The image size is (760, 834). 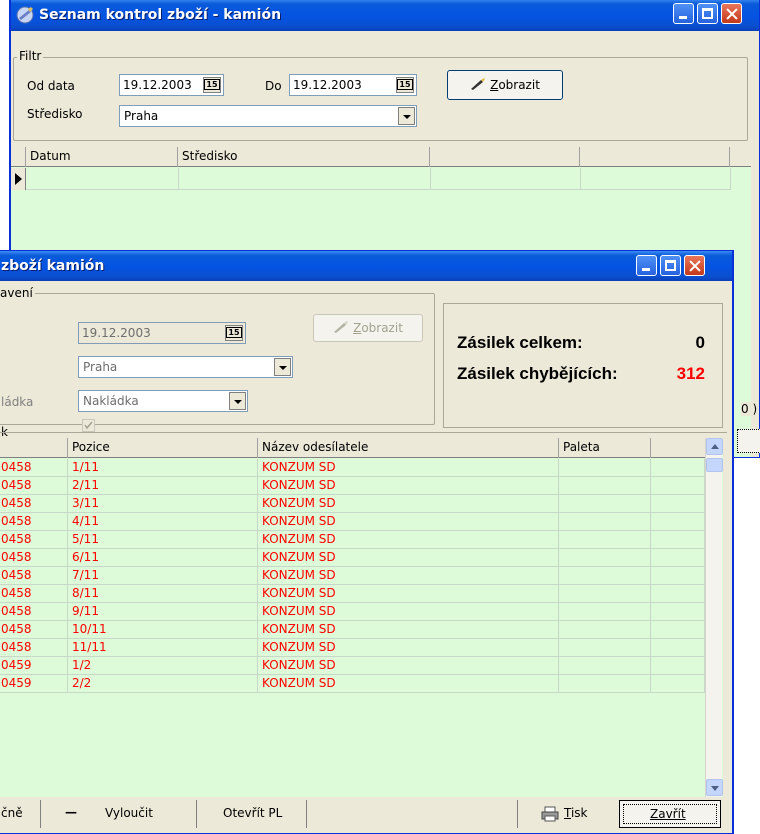 I want to click on close-button: Zavřít, so click(x=670, y=814).